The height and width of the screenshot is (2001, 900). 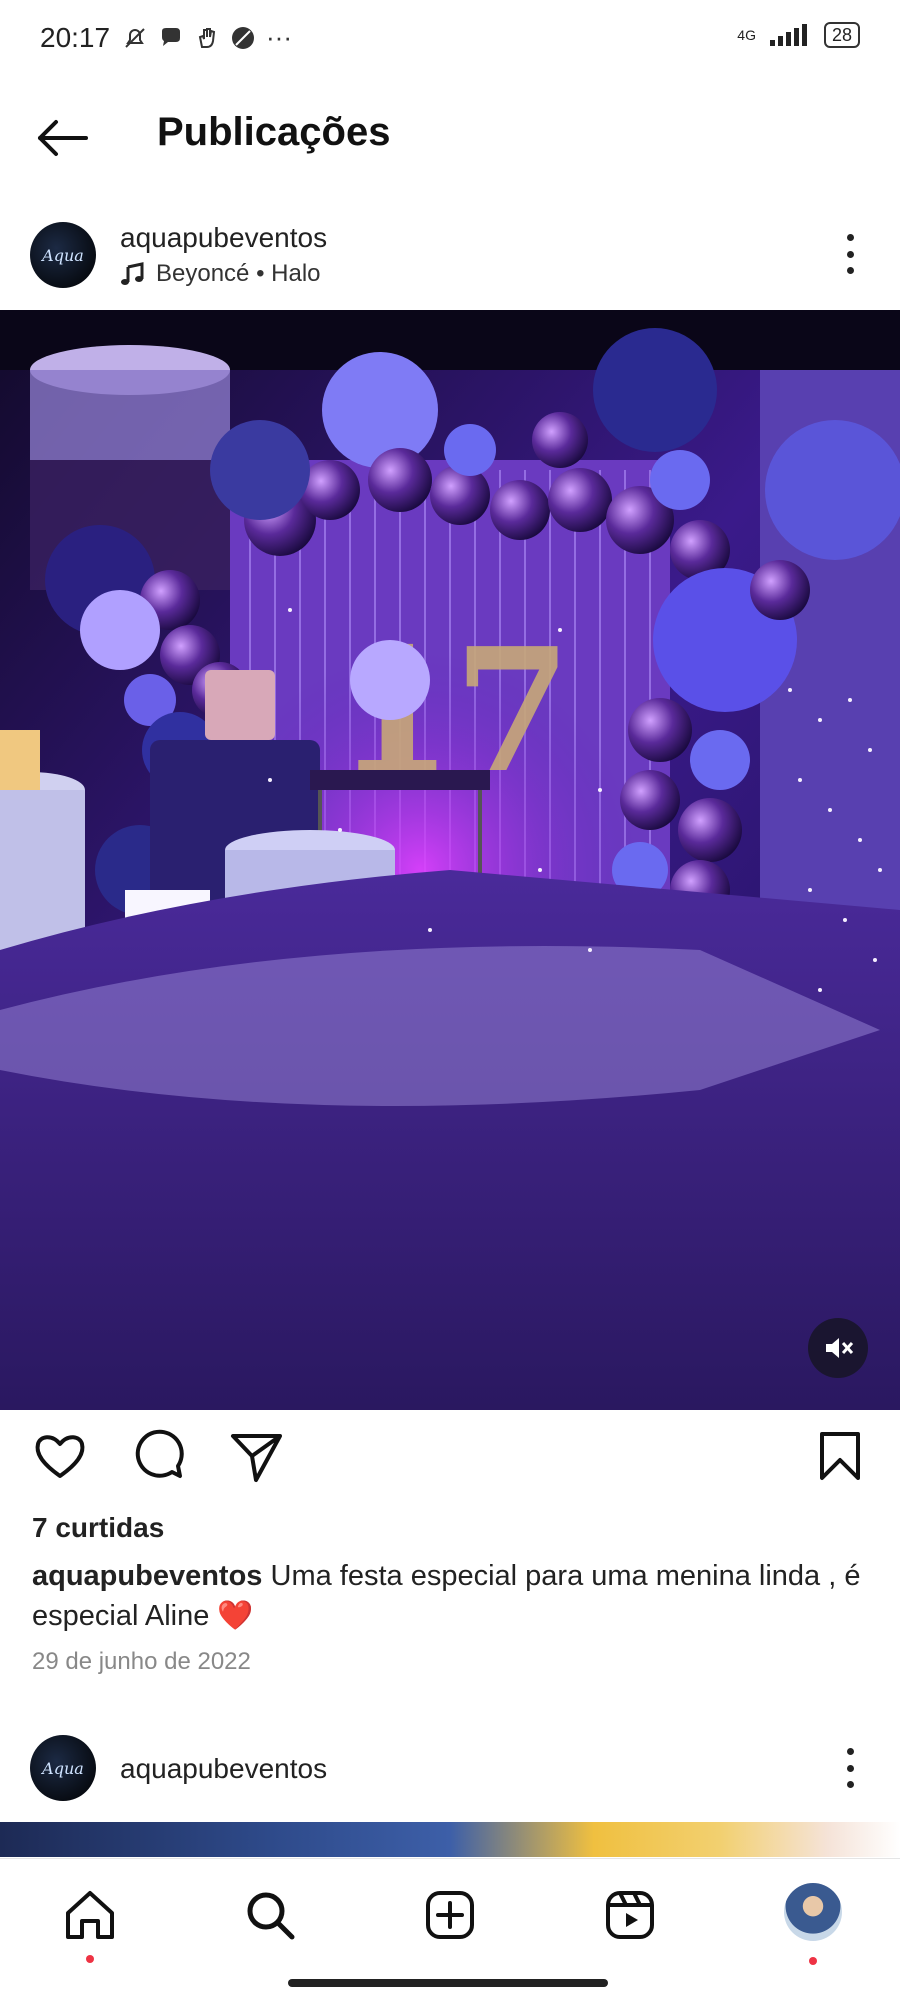 What do you see at coordinates (840, 1456) in the screenshot?
I see `bookmark-icon` at bounding box center [840, 1456].